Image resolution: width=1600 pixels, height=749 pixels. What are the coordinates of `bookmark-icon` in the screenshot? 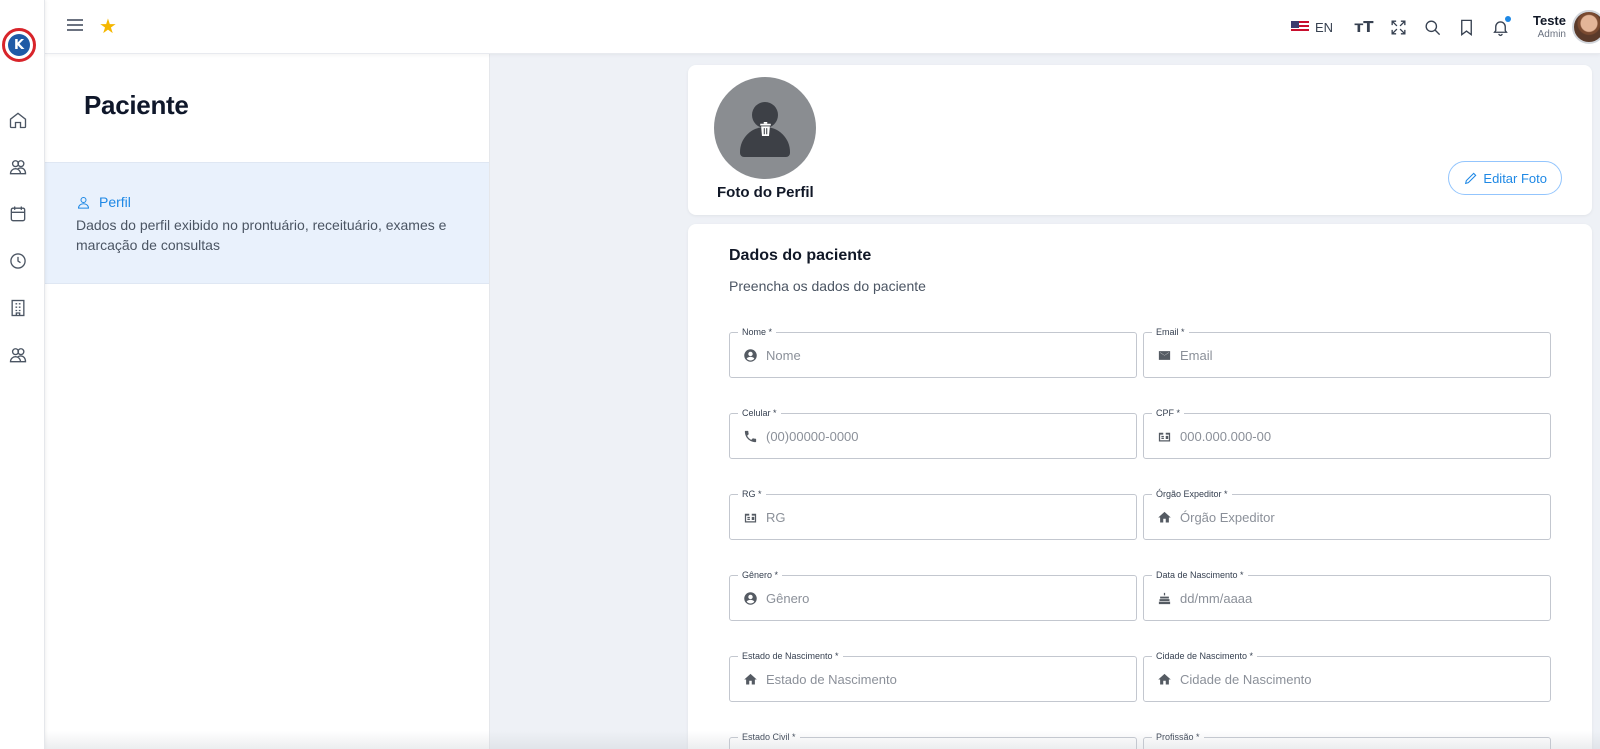 It's located at (1466, 27).